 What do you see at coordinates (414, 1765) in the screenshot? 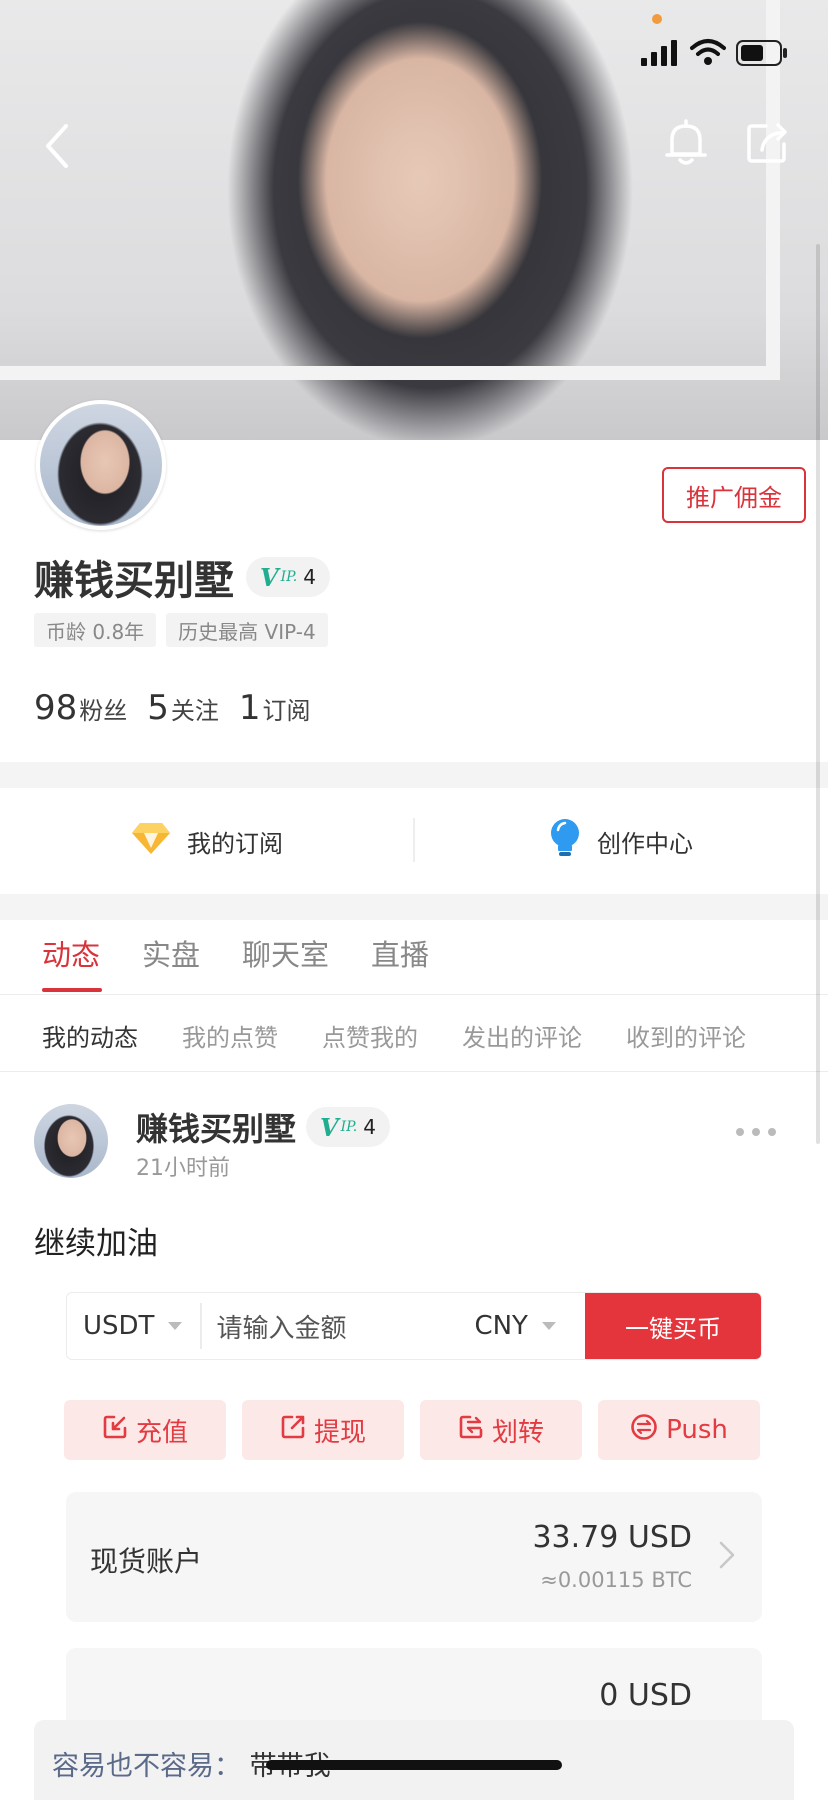
I see `home-indicator` at bounding box center [414, 1765].